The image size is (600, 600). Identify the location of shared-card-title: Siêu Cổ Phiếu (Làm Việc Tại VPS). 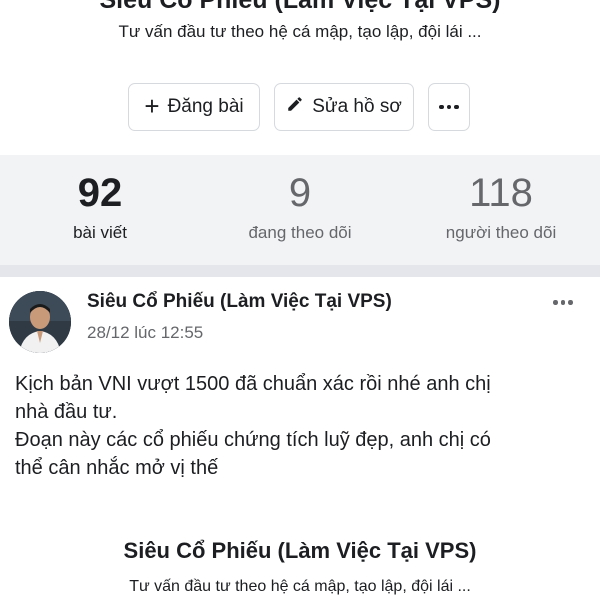
(300, 551).